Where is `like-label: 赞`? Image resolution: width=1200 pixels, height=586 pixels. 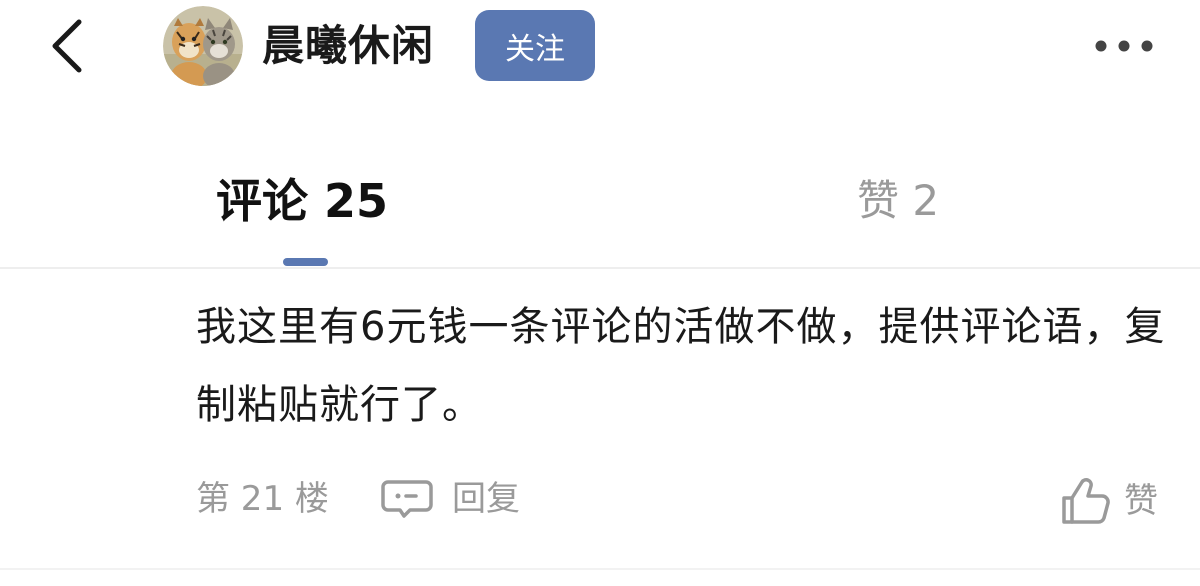
like-label: 赞 is located at coordinates (1141, 501).